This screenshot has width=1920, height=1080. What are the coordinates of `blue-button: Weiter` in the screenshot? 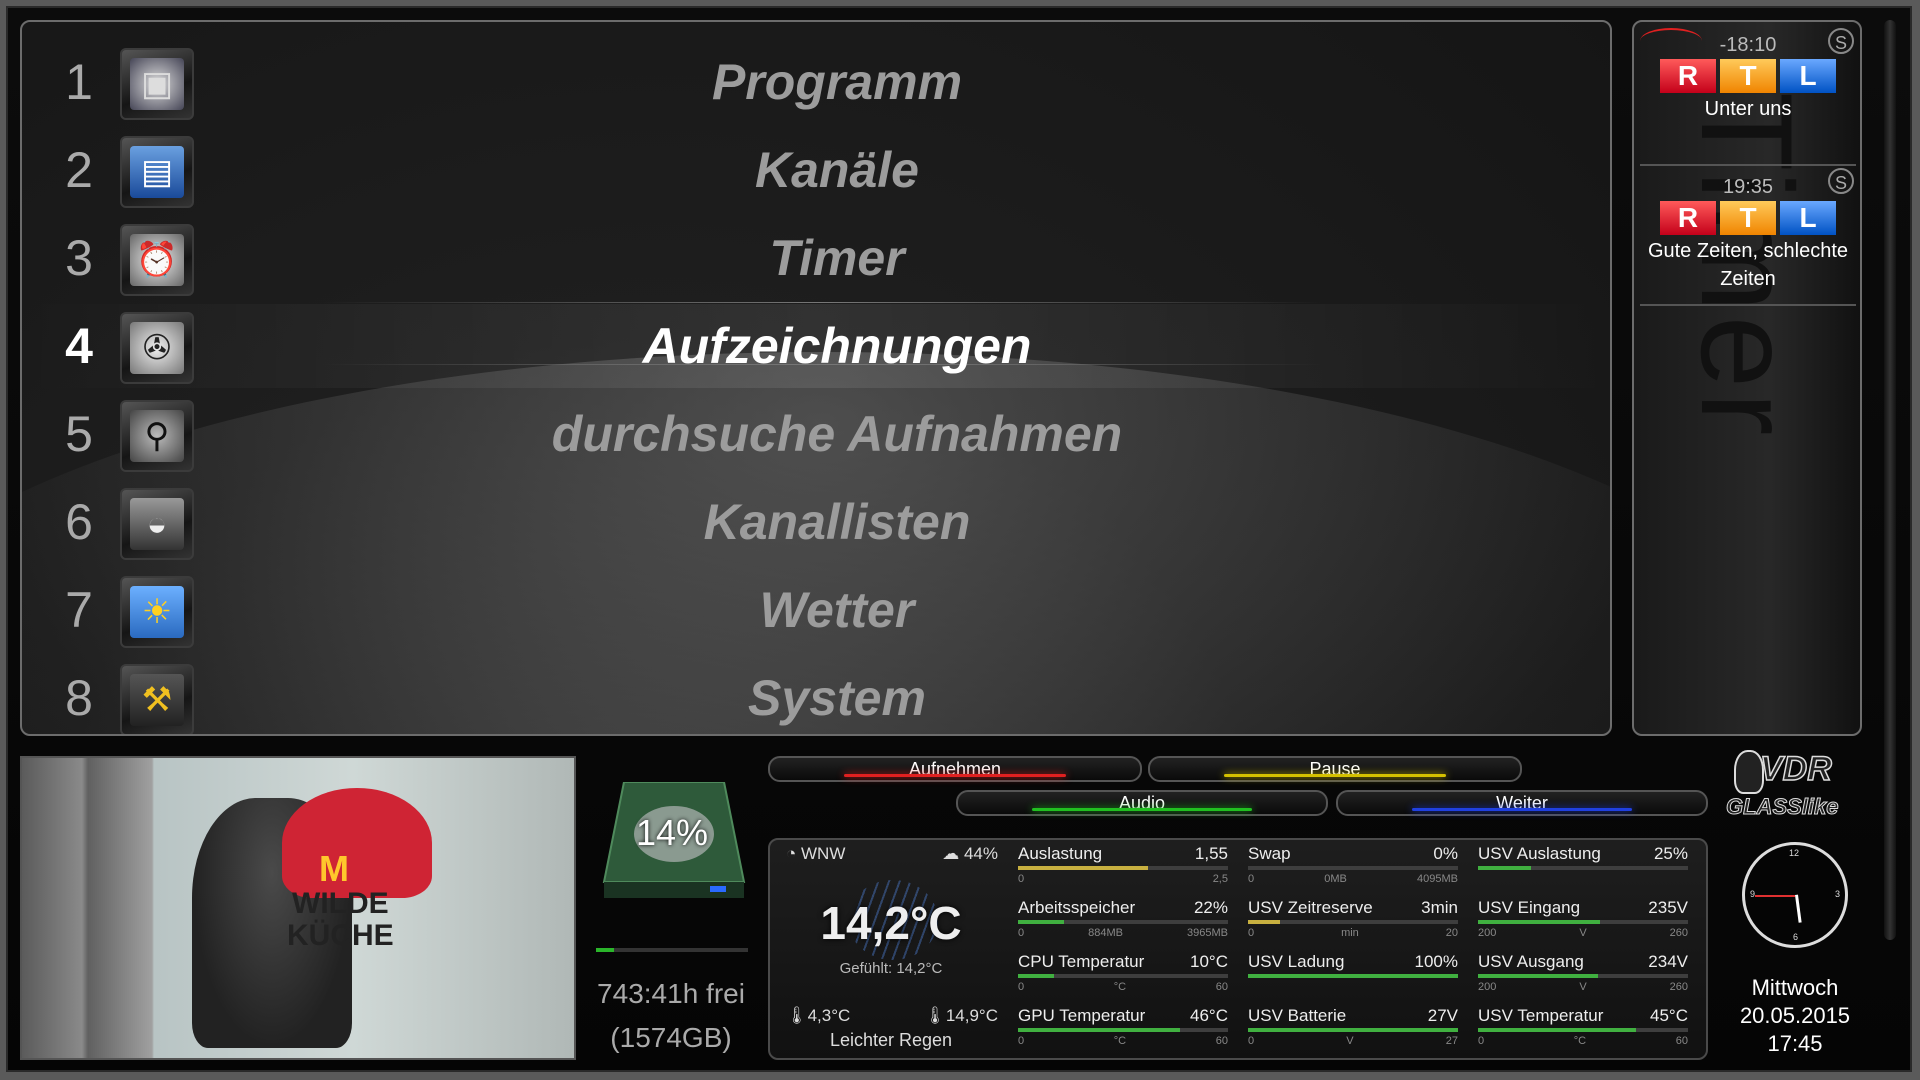 It's located at (1522, 803).